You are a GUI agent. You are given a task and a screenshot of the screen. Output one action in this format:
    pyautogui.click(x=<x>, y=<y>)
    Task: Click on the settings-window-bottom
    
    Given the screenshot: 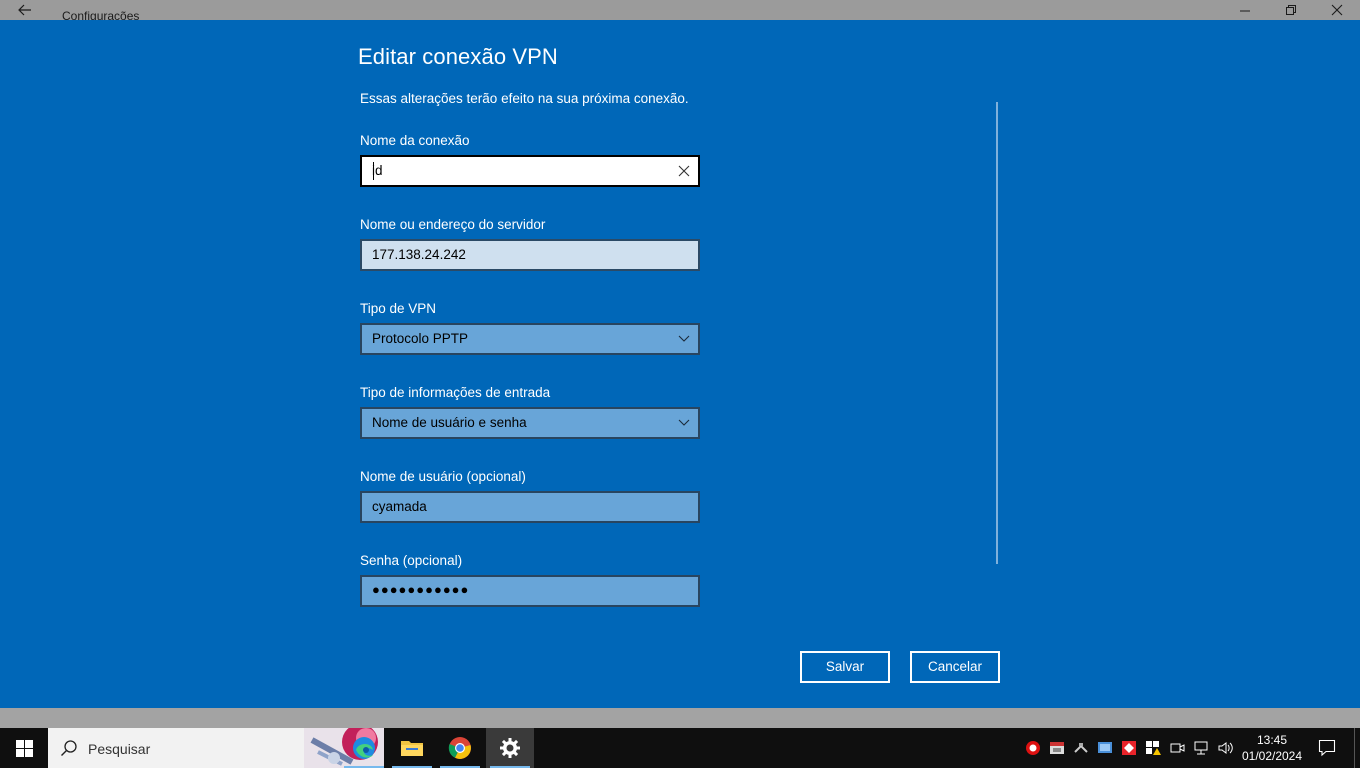 What is the action you would take?
    pyautogui.click(x=680, y=718)
    